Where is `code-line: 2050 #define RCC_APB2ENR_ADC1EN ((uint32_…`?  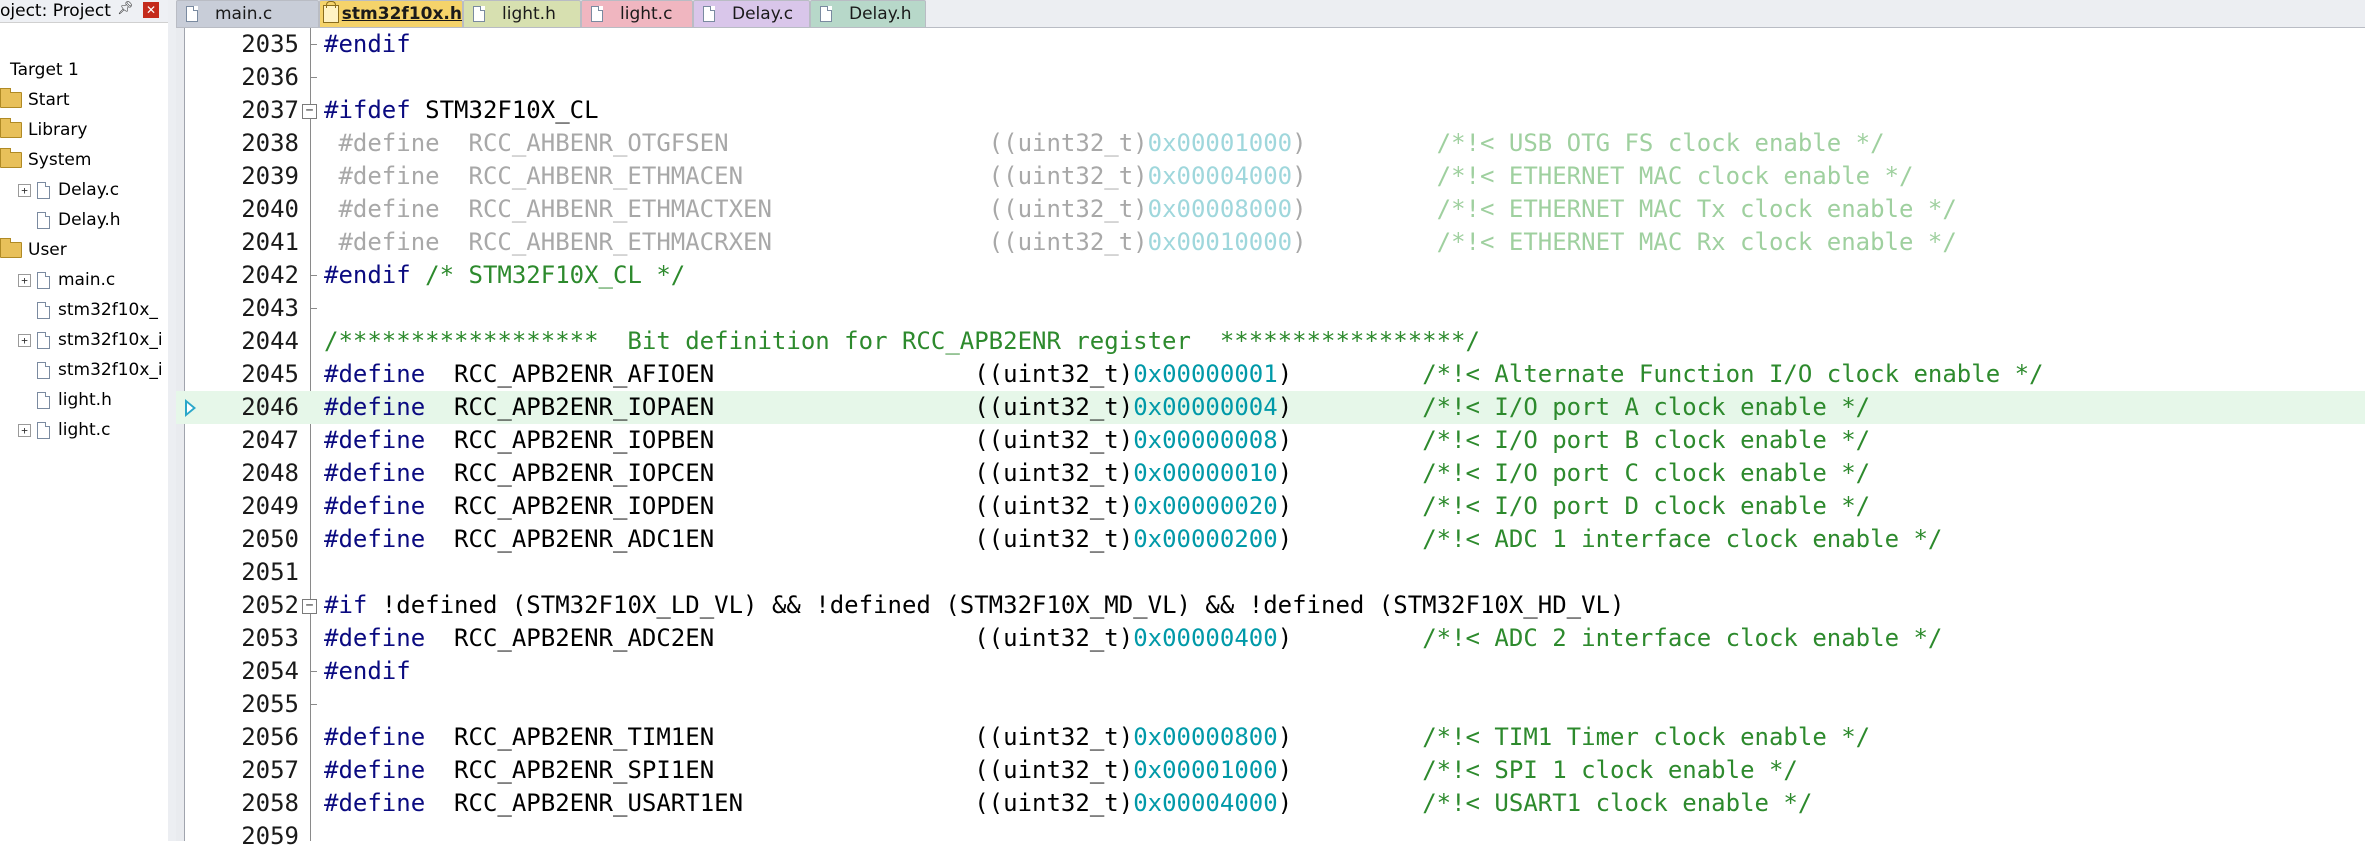 code-line: 2050 #define RCC_APB2ENR_ADC1EN ((uint32_… is located at coordinates (1270, 539).